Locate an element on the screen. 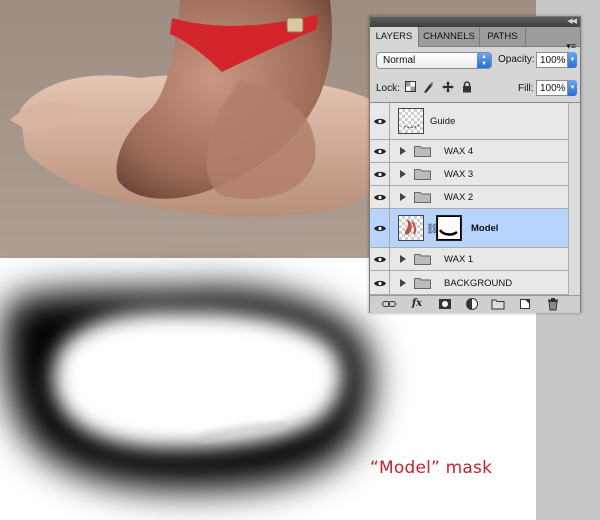 The height and width of the screenshot is (520, 600). layer-row-wax-1: WAX 1 is located at coordinates (469, 259).